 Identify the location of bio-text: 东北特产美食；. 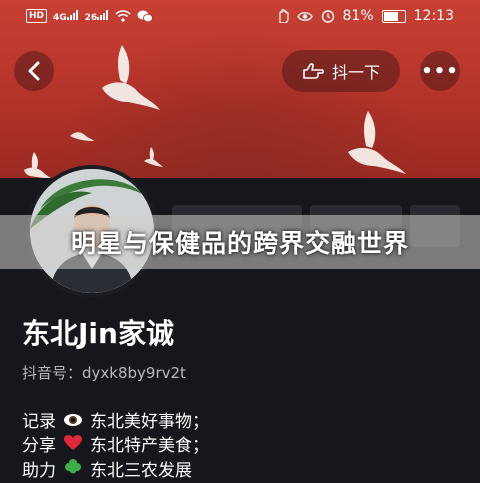
(149, 446).